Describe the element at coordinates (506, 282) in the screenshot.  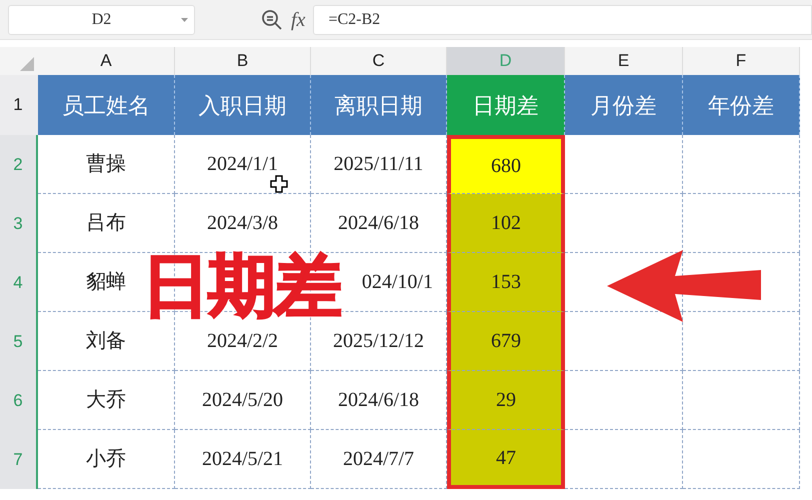
I see `table-cell: 153` at that location.